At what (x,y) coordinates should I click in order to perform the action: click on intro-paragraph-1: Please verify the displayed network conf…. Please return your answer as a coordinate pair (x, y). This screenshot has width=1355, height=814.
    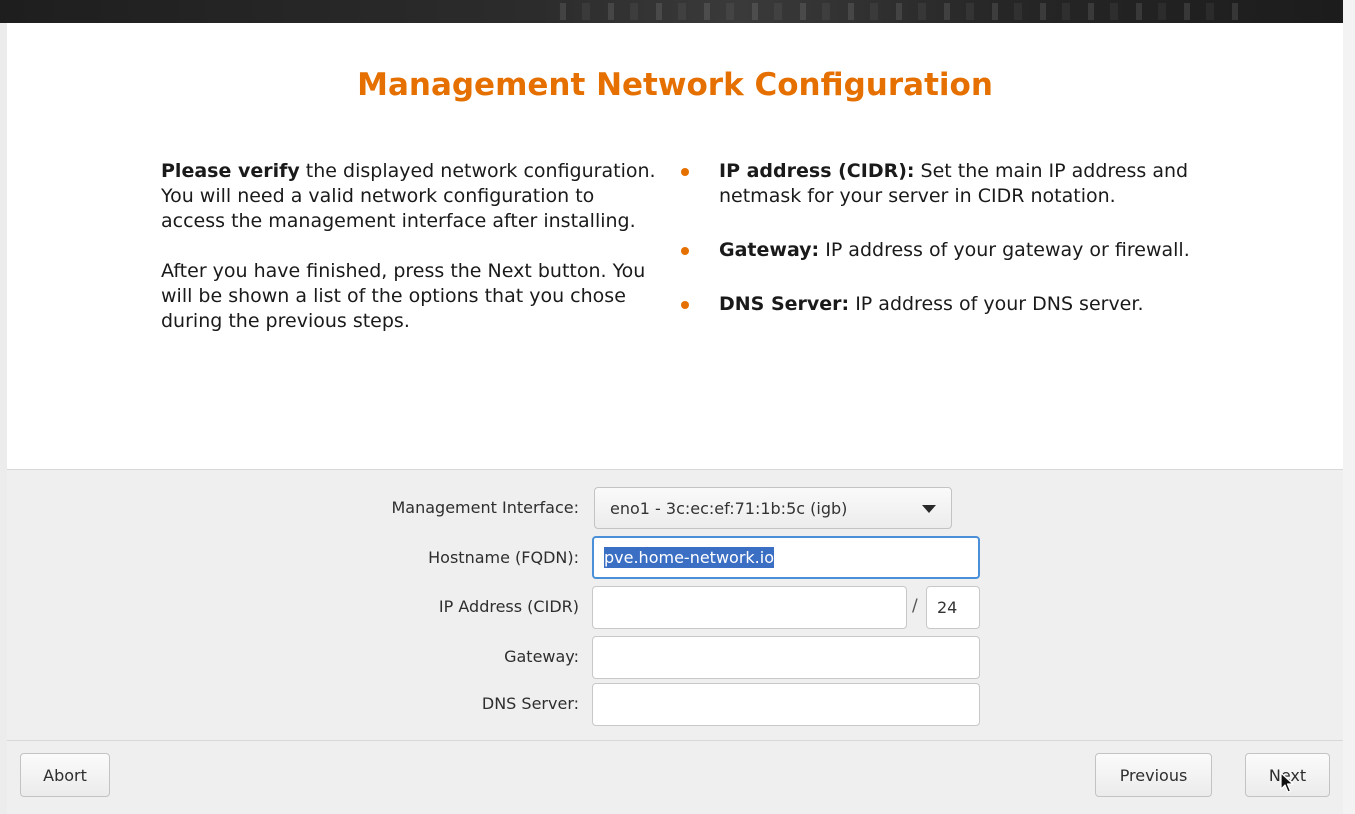
    Looking at the image, I should click on (411, 196).